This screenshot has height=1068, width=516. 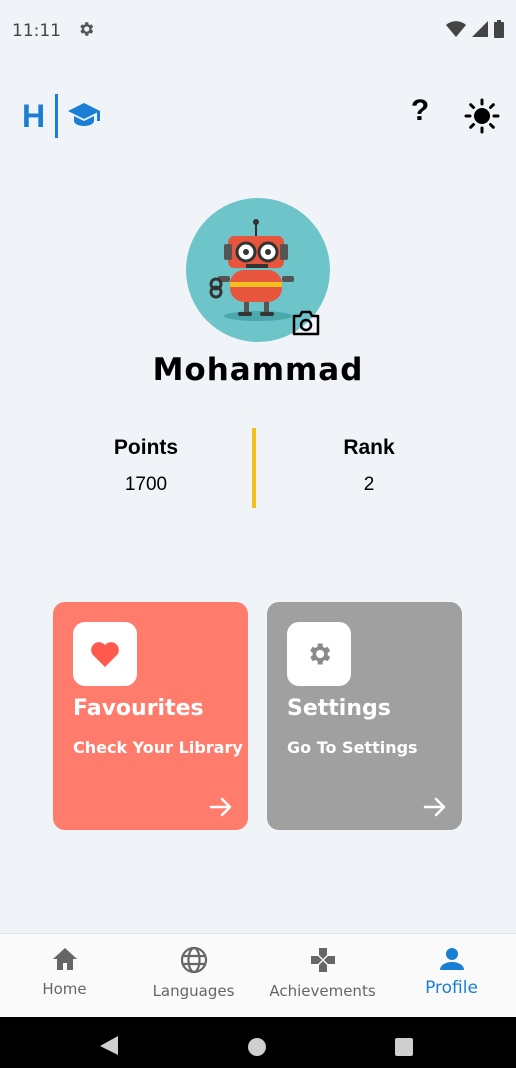 I want to click on gear-icon, so click(x=320, y=654).